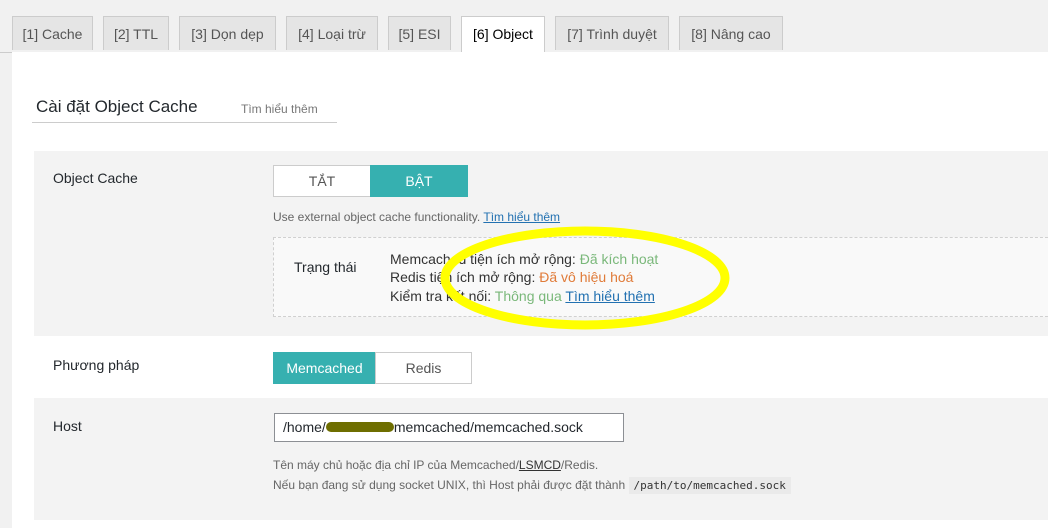  I want to click on host-input: /home/memcached/memcached.sock, so click(449, 427).